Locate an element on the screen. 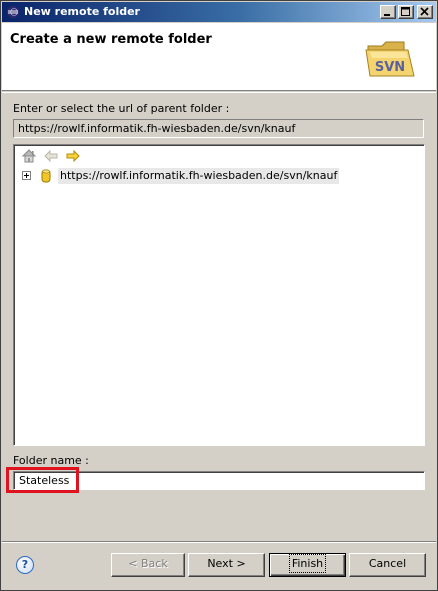 The height and width of the screenshot is (591, 438). title-bar: New remote folder is located at coordinates (219, 12).